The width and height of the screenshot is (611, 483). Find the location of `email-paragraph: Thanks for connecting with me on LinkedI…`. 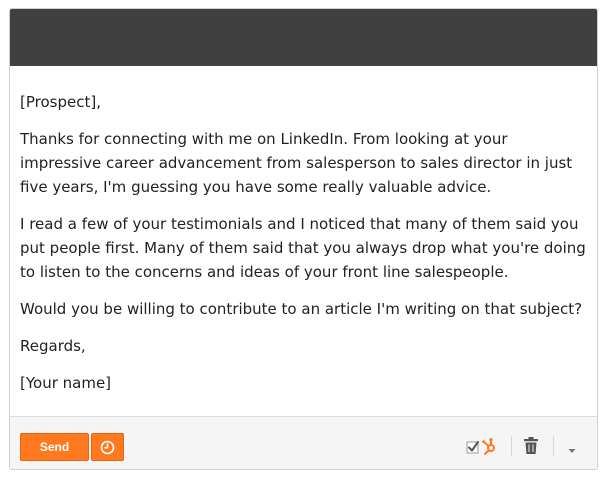

email-paragraph: Thanks for connecting with me on LinkedI… is located at coordinates (296, 163).